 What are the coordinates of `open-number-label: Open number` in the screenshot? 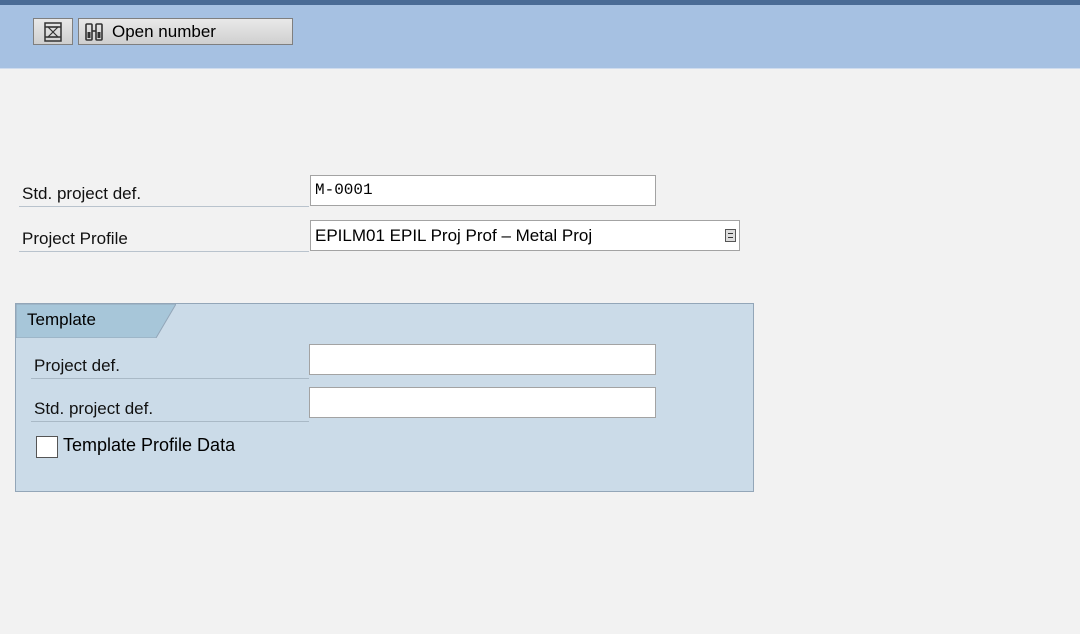 It's located at (164, 31).